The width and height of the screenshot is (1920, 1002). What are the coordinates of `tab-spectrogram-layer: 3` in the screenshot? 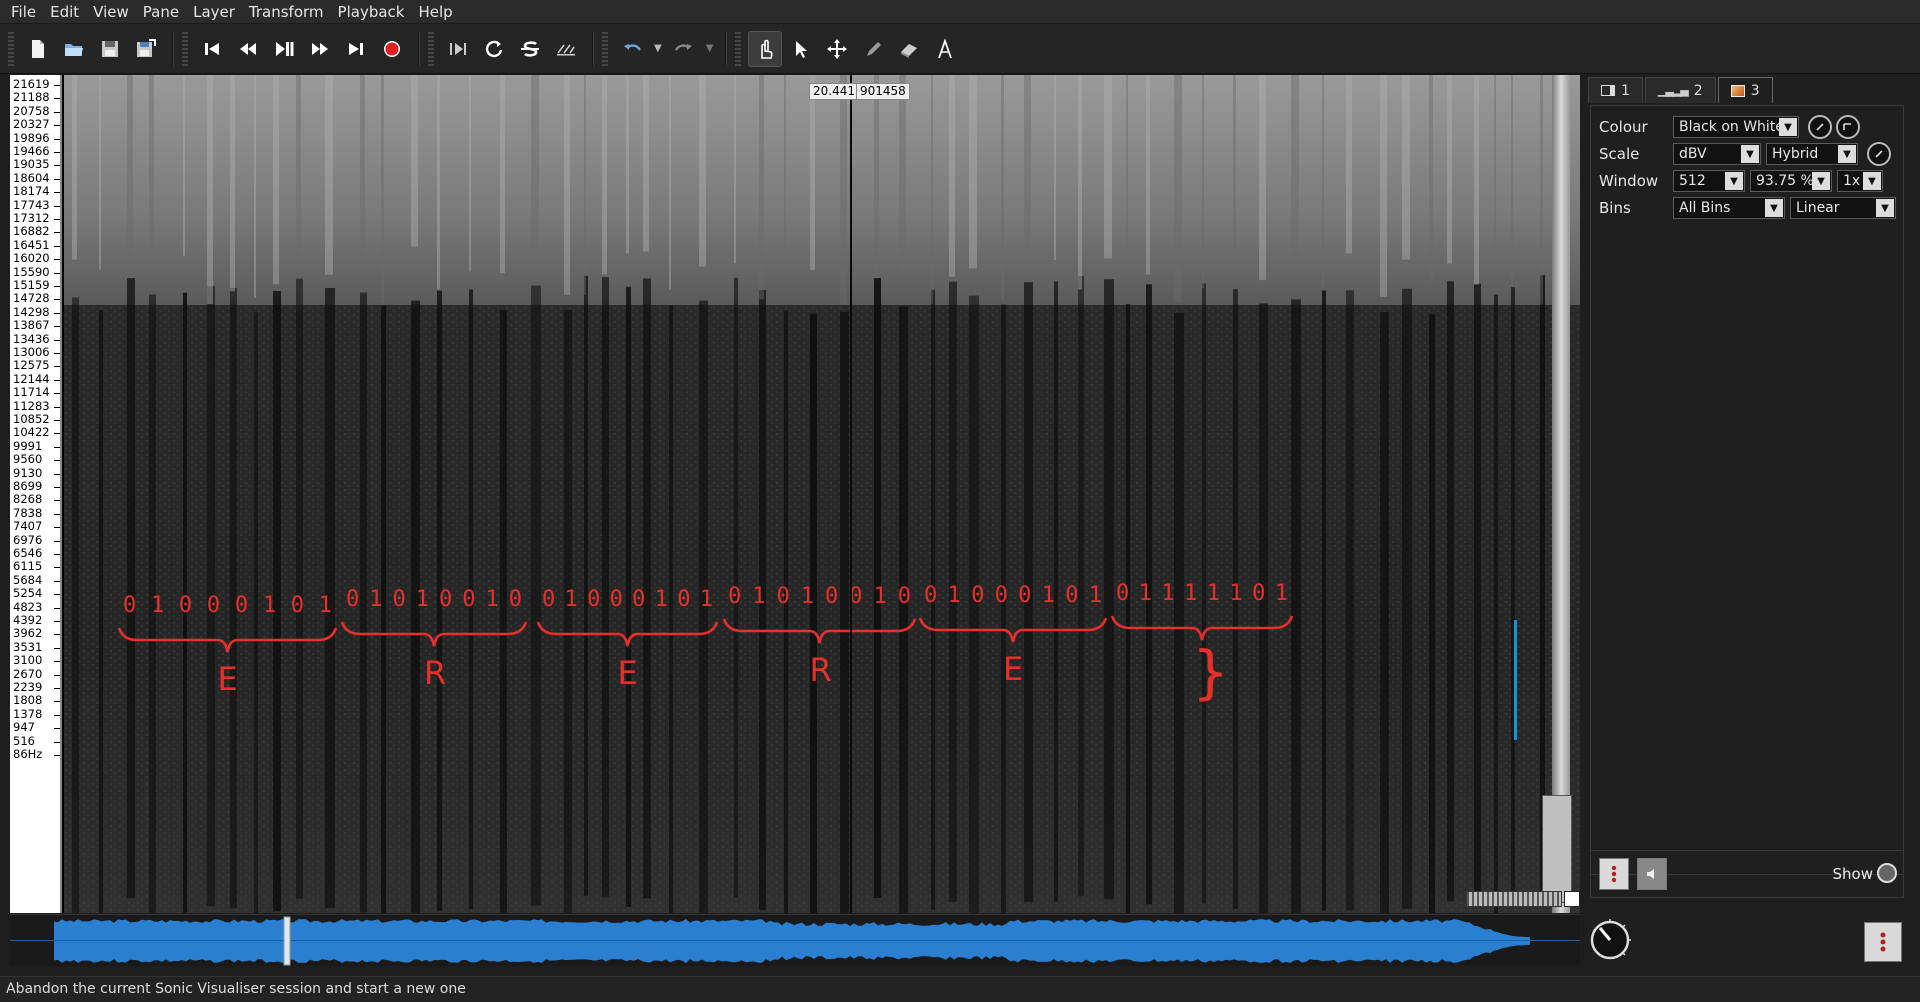 It's located at (1745, 90).